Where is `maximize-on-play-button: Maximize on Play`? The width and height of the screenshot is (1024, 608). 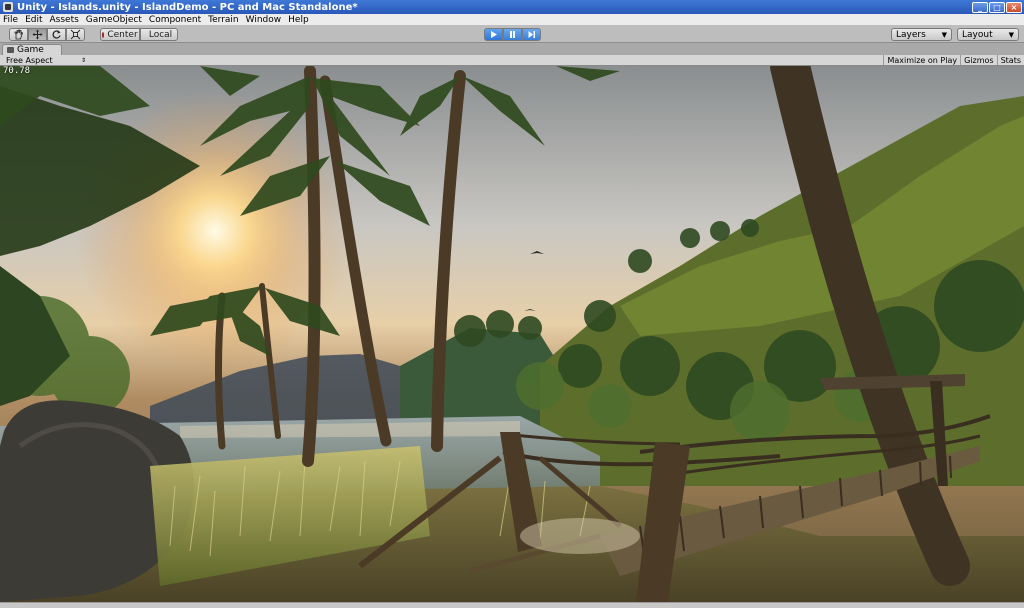
maximize-on-play-button: Maximize on Play is located at coordinates (921, 60).